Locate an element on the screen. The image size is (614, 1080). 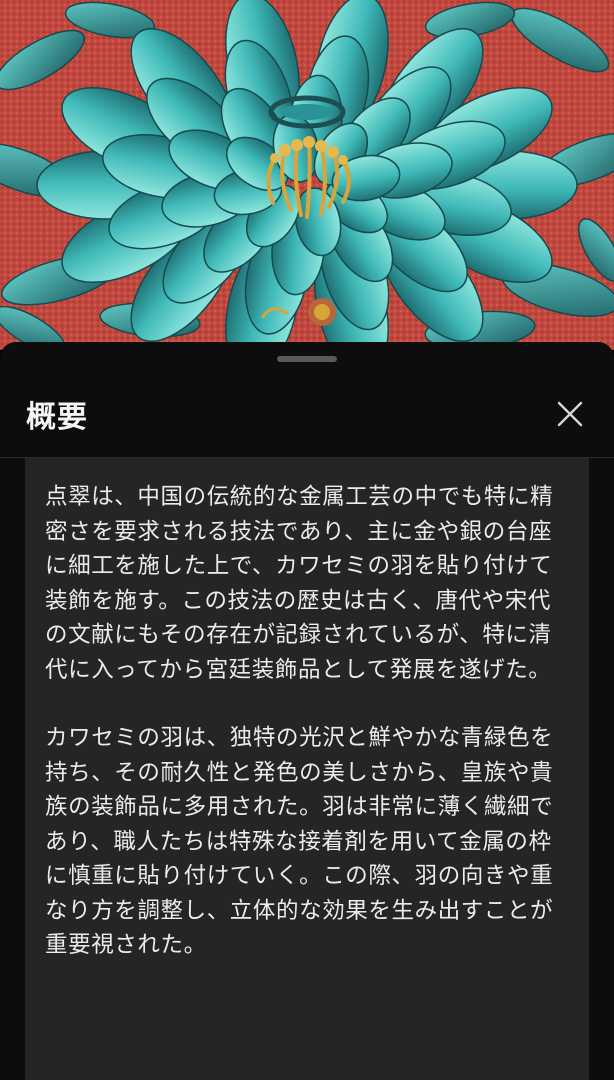
close-icon is located at coordinates (570, 414).